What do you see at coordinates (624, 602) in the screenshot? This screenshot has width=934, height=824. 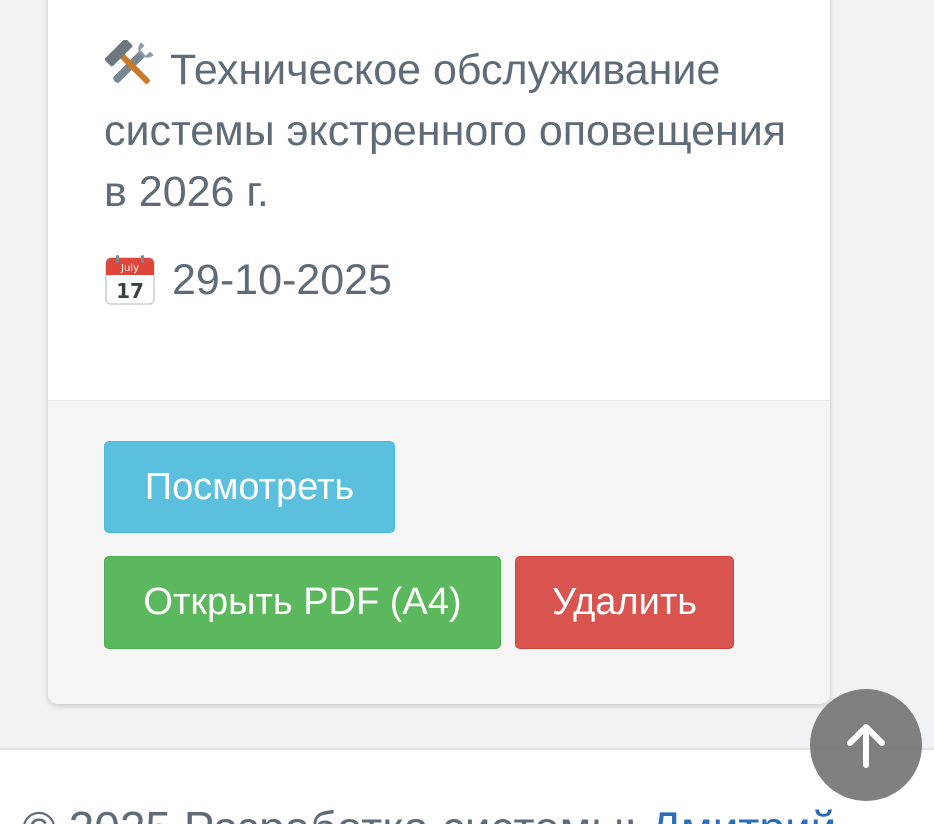 I see `delete-button: Удалить` at bounding box center [624, 602].